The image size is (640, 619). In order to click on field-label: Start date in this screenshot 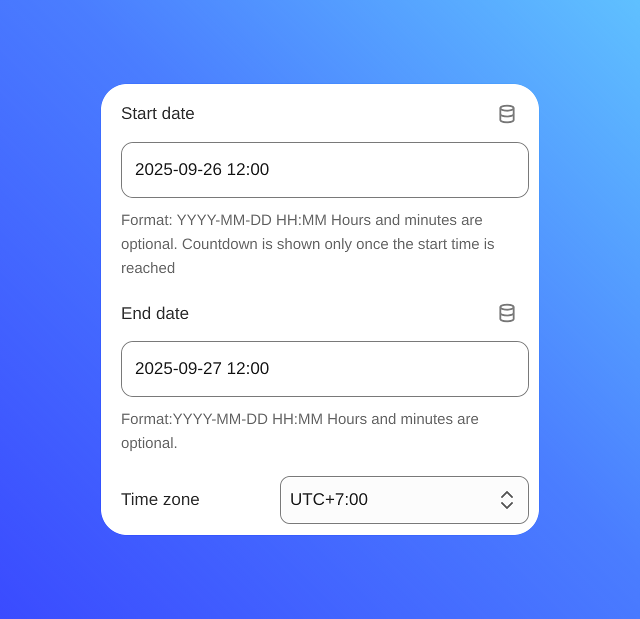, I will do `click(158, 114)`.